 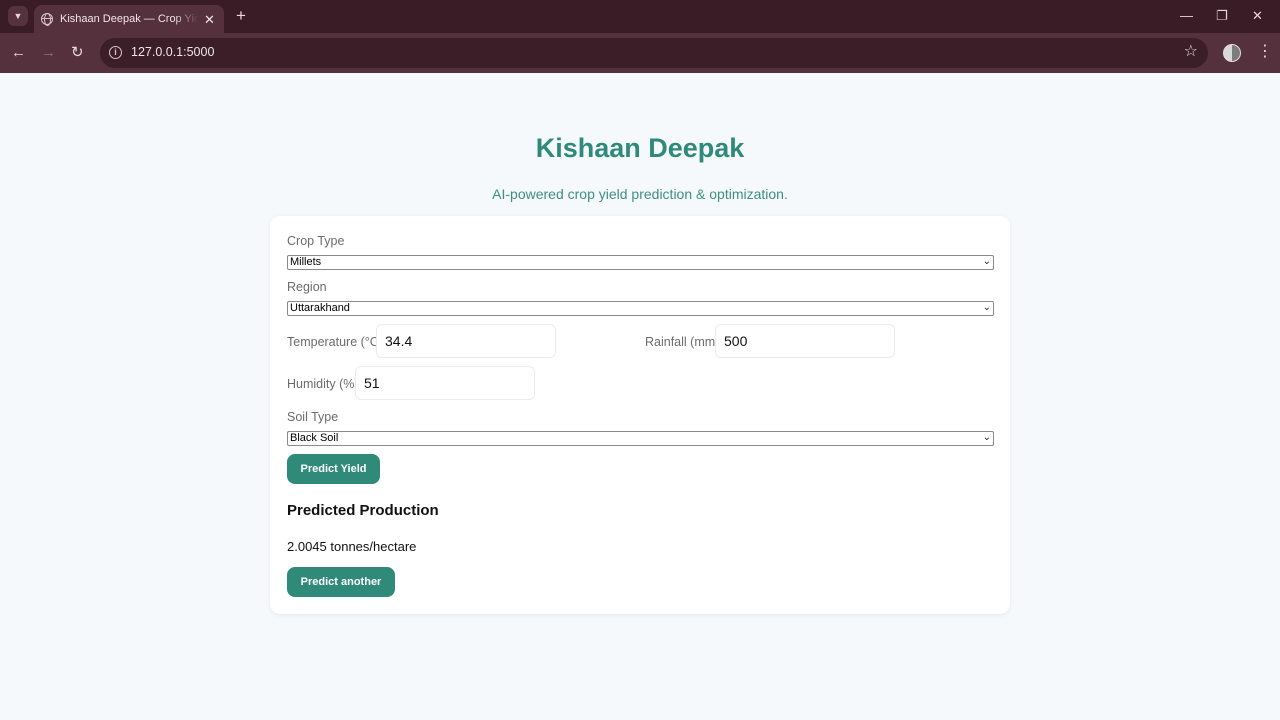 I want to click on address-bar: i 127.0.0.1:5000 ☆, so click(x=654, y=53).